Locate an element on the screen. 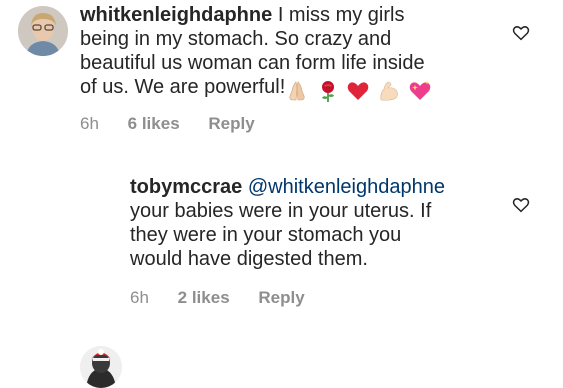 The height and width of the screenshot is (388, 563). rose-icon is located at coordinates (328, 91).